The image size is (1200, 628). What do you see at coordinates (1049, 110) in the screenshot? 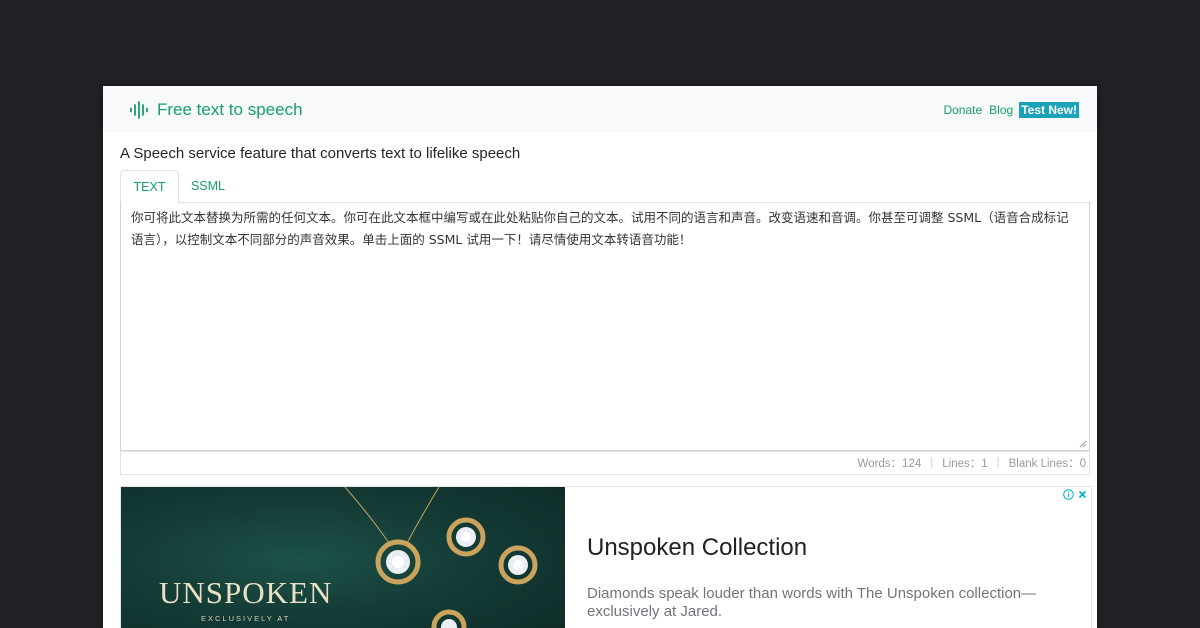
I see `test-new-link: Test New!` at bounding box center [1049, 110].